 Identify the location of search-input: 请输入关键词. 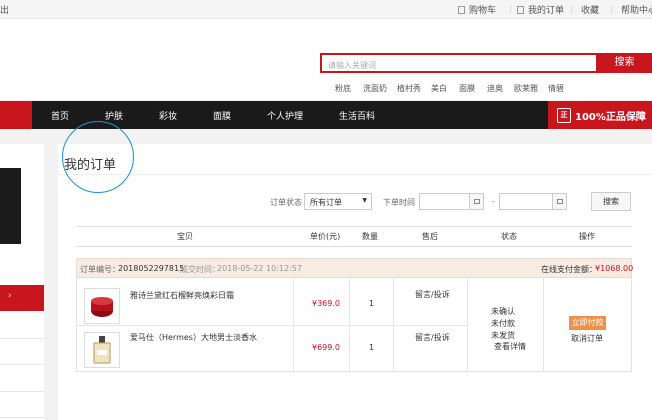
(459, 63).